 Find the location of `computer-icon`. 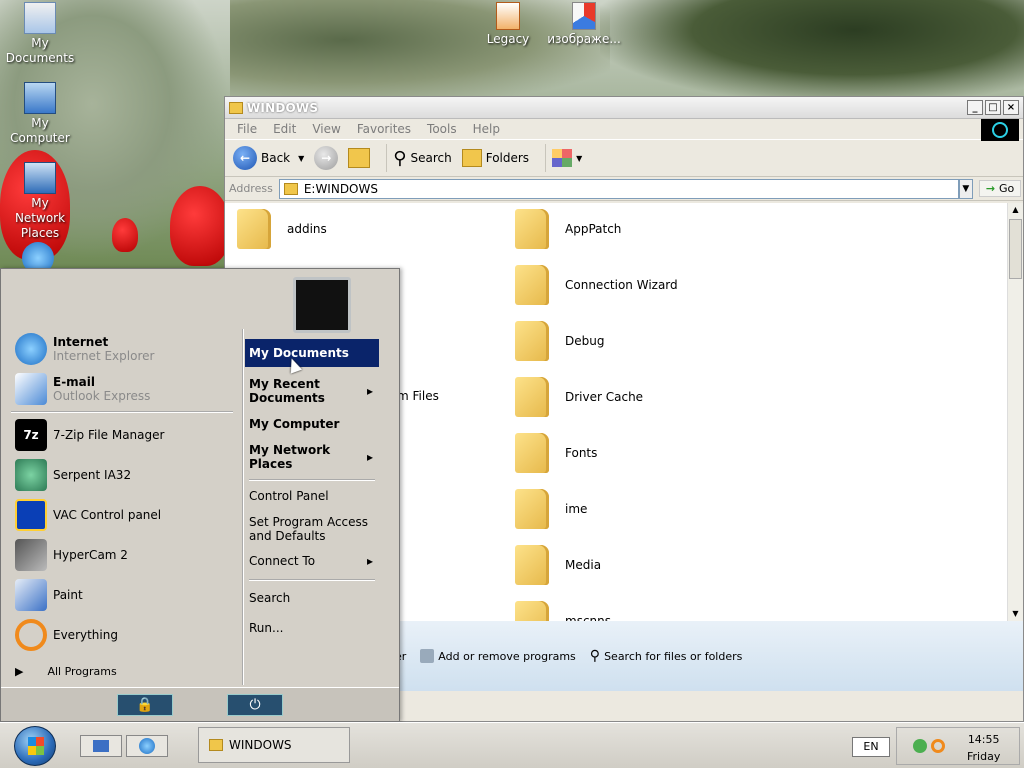

computer-icon is located at coordinates (40, 98).